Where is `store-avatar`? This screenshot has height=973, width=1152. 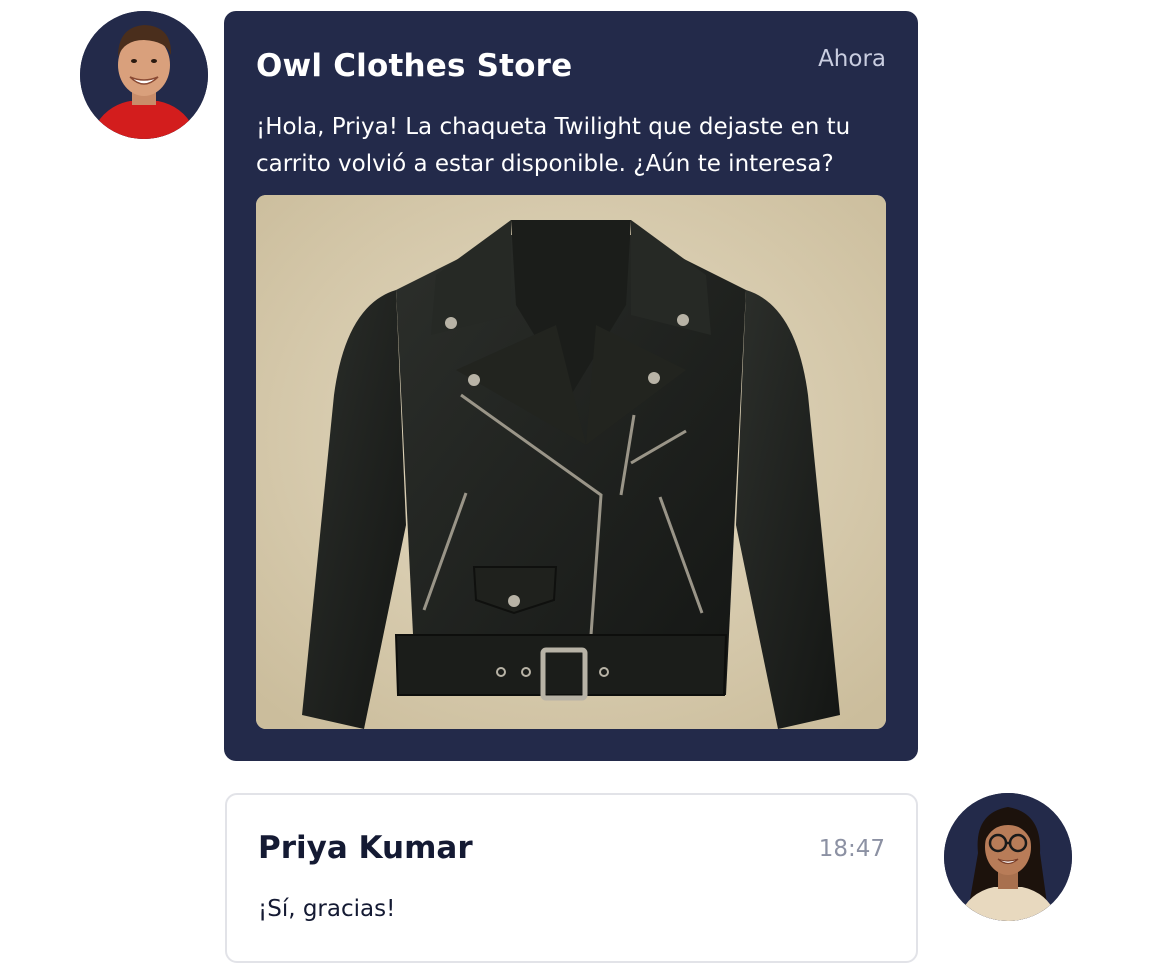 store-avatar is located at coordinates (144, 75).